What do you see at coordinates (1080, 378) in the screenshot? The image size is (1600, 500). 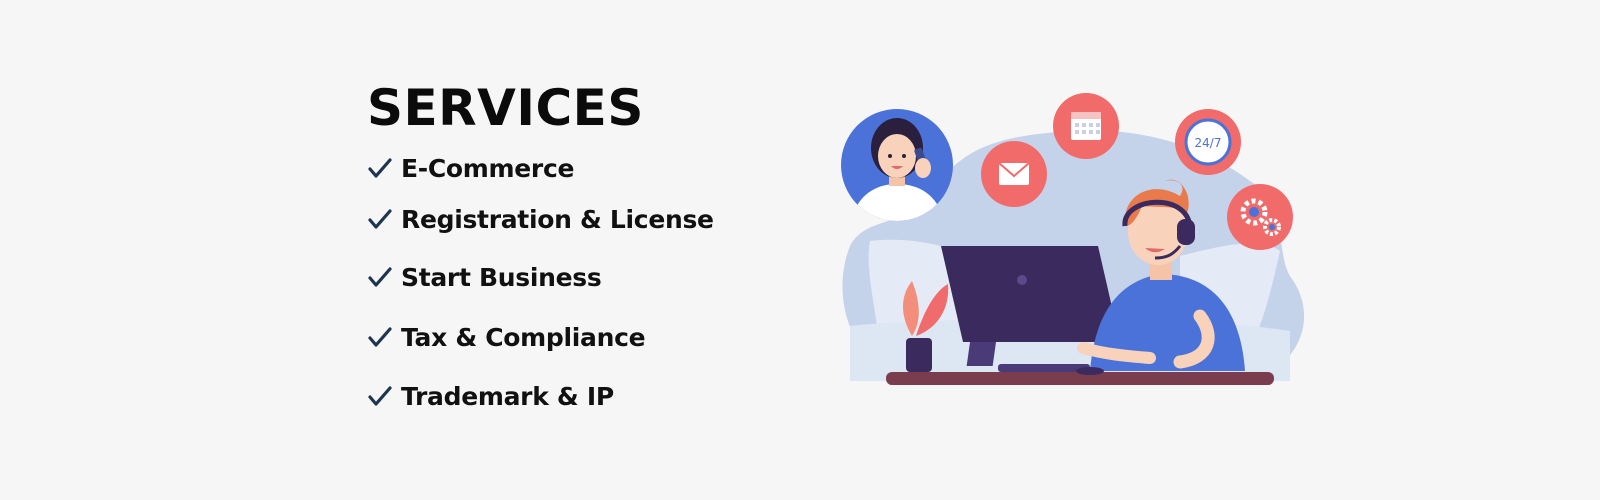 I see `desk` at bounding box center [1080, 378].